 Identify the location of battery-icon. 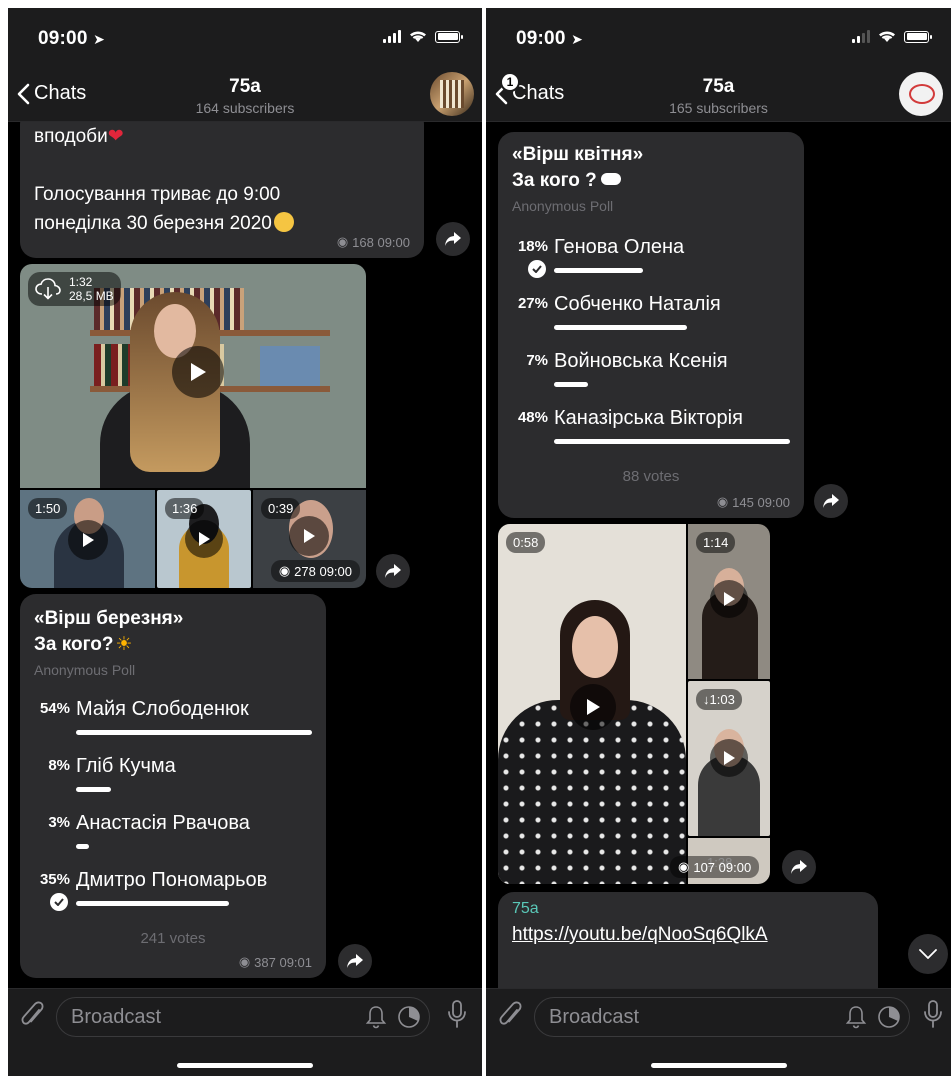
(449, 36).